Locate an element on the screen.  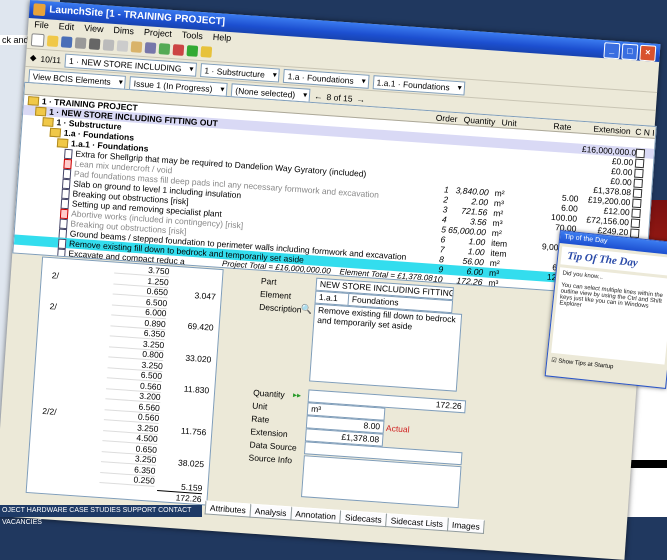
close-icon: × is located at coordinates (648, 53).